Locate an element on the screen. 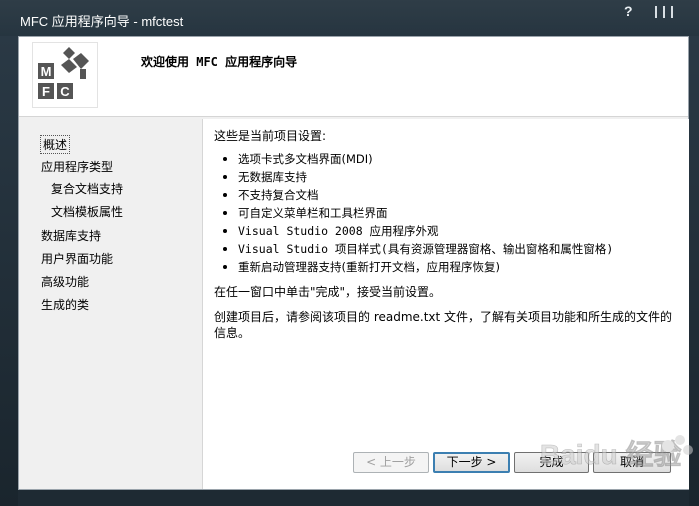 This screenshot has height=506, width=699. window-titlebar: MFC 应用程序向导 - mfctest ? is located at coordinates (349, 18).